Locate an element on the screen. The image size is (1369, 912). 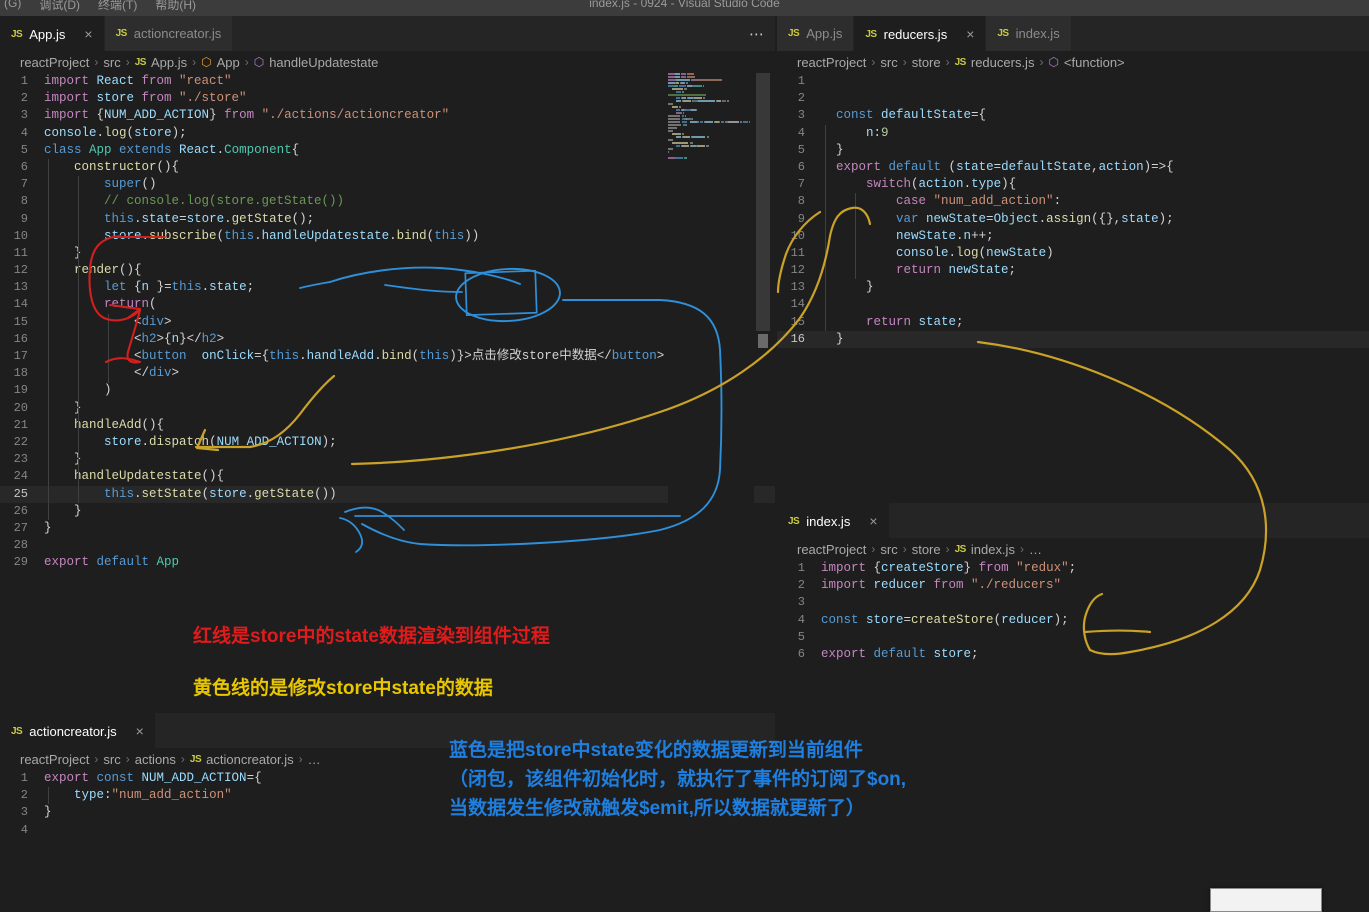
code-line: 5class App extends React.Component{ is located at coordinates (387, 150).